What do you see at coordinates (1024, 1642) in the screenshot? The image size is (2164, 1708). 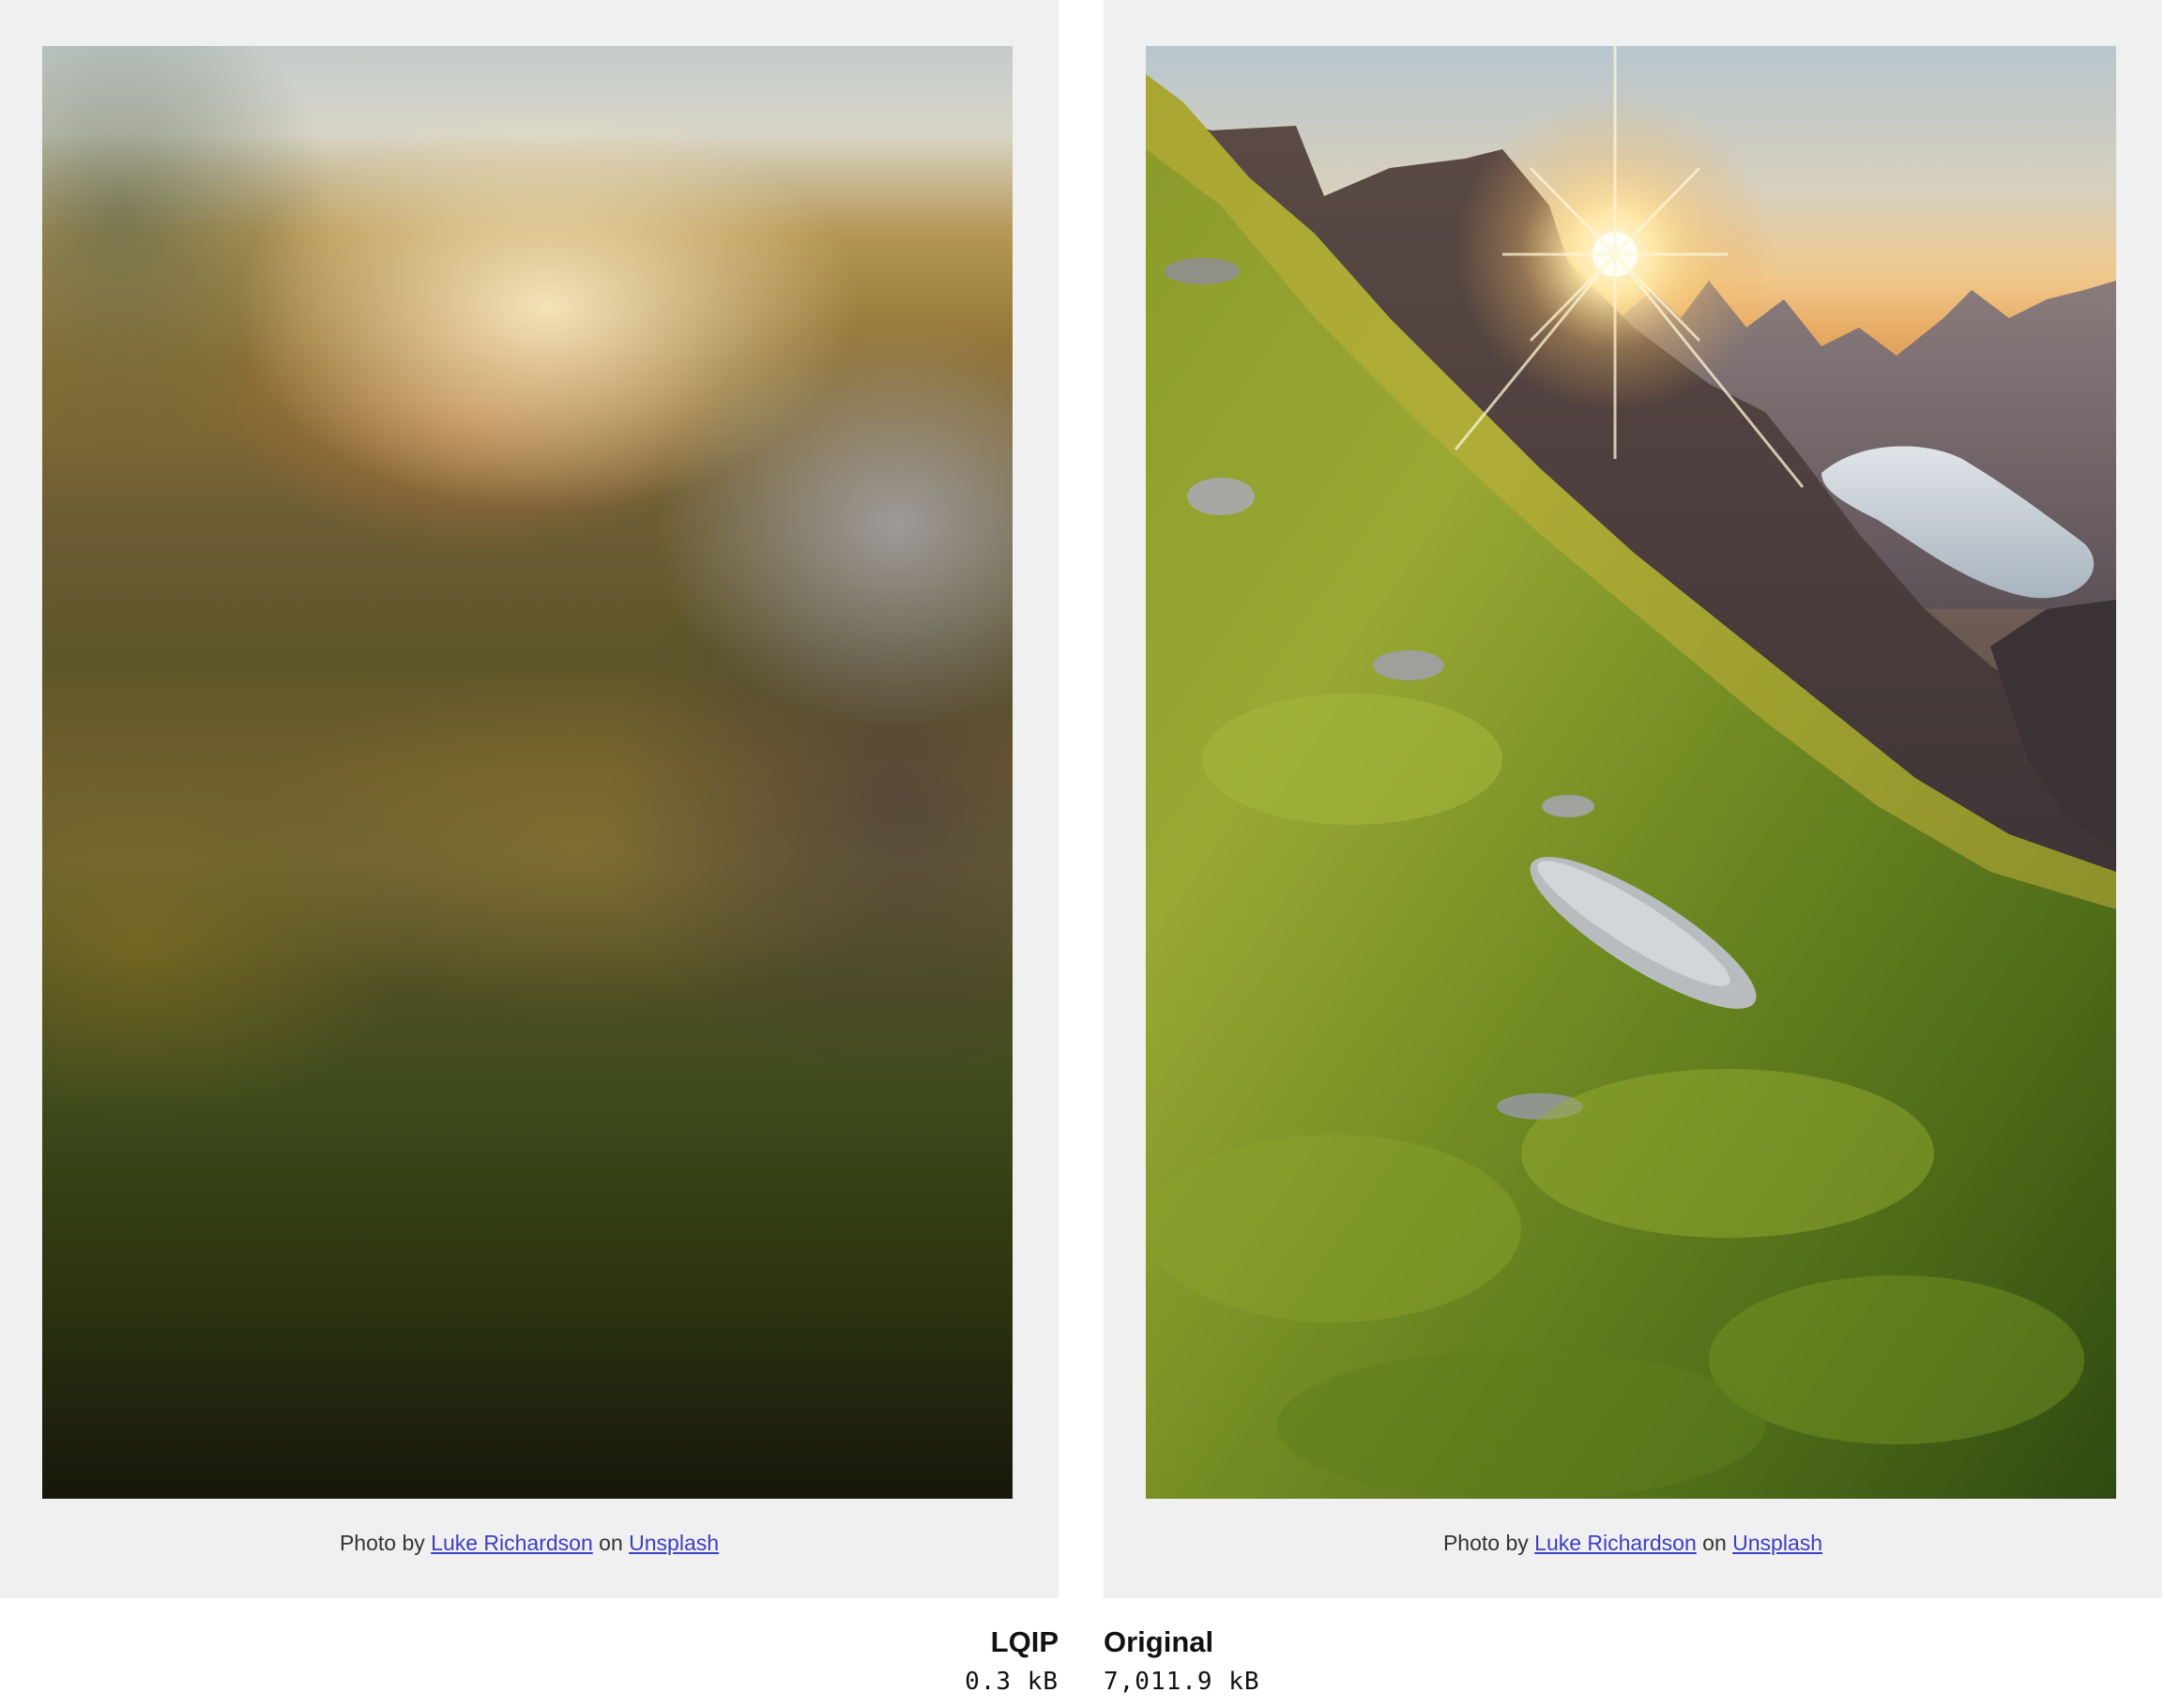 I see `lqip-title: LQIP` at bounding box center [1024, 1642].